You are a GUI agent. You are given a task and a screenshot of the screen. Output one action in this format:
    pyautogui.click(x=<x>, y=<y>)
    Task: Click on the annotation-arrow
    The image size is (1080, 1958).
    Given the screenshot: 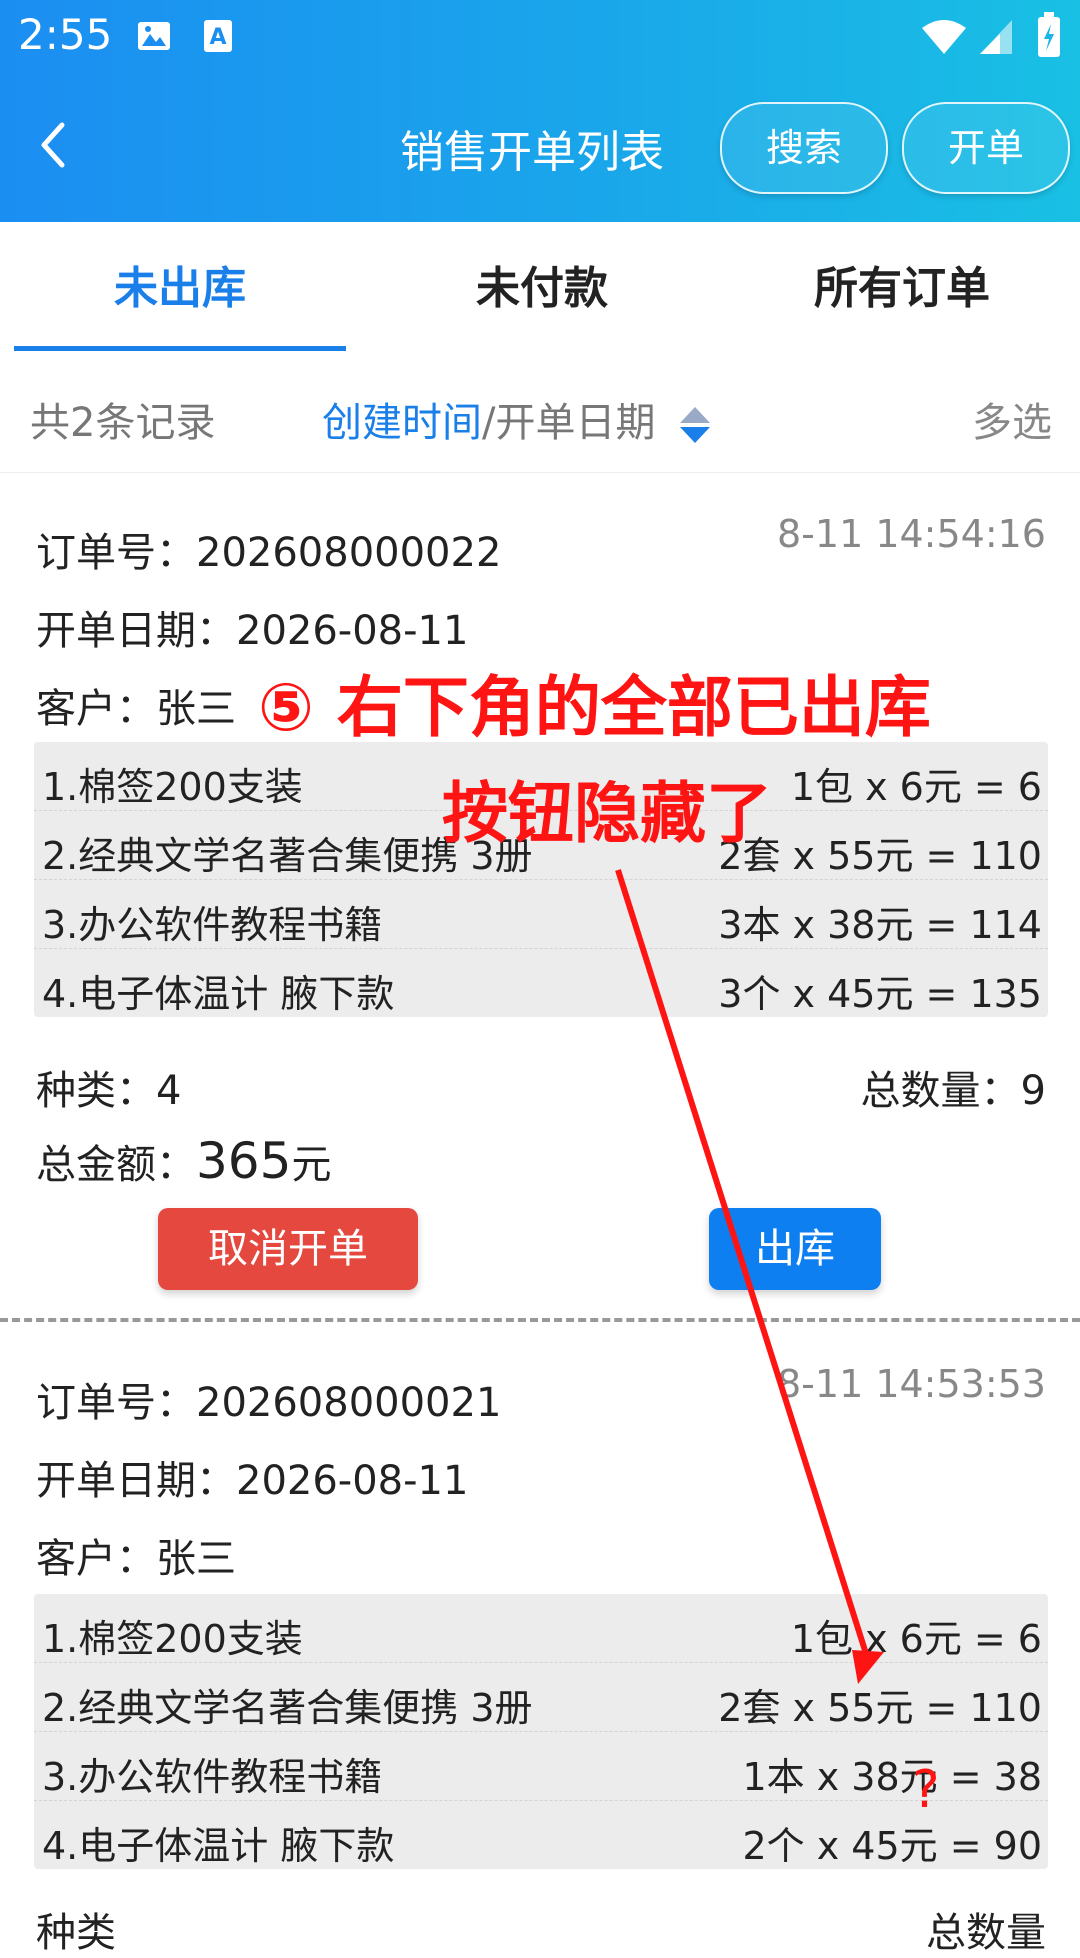 What is the action you would take?
    pyautogui.click(x=749, y=1276)
    